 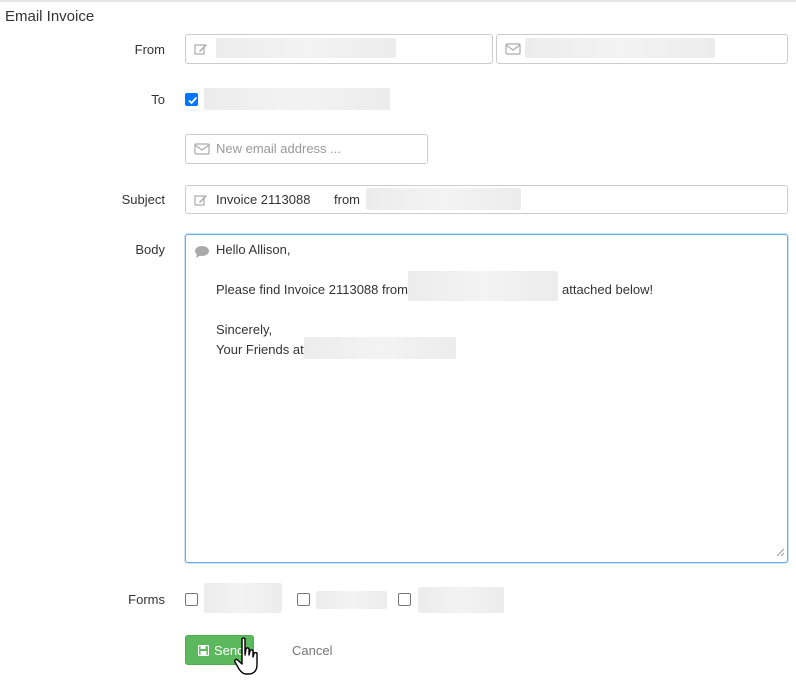 What do you see at coordinates (404, 599) in the screenshot?
I see `form-option-3-checkbox` at bounding box center [404, 599].